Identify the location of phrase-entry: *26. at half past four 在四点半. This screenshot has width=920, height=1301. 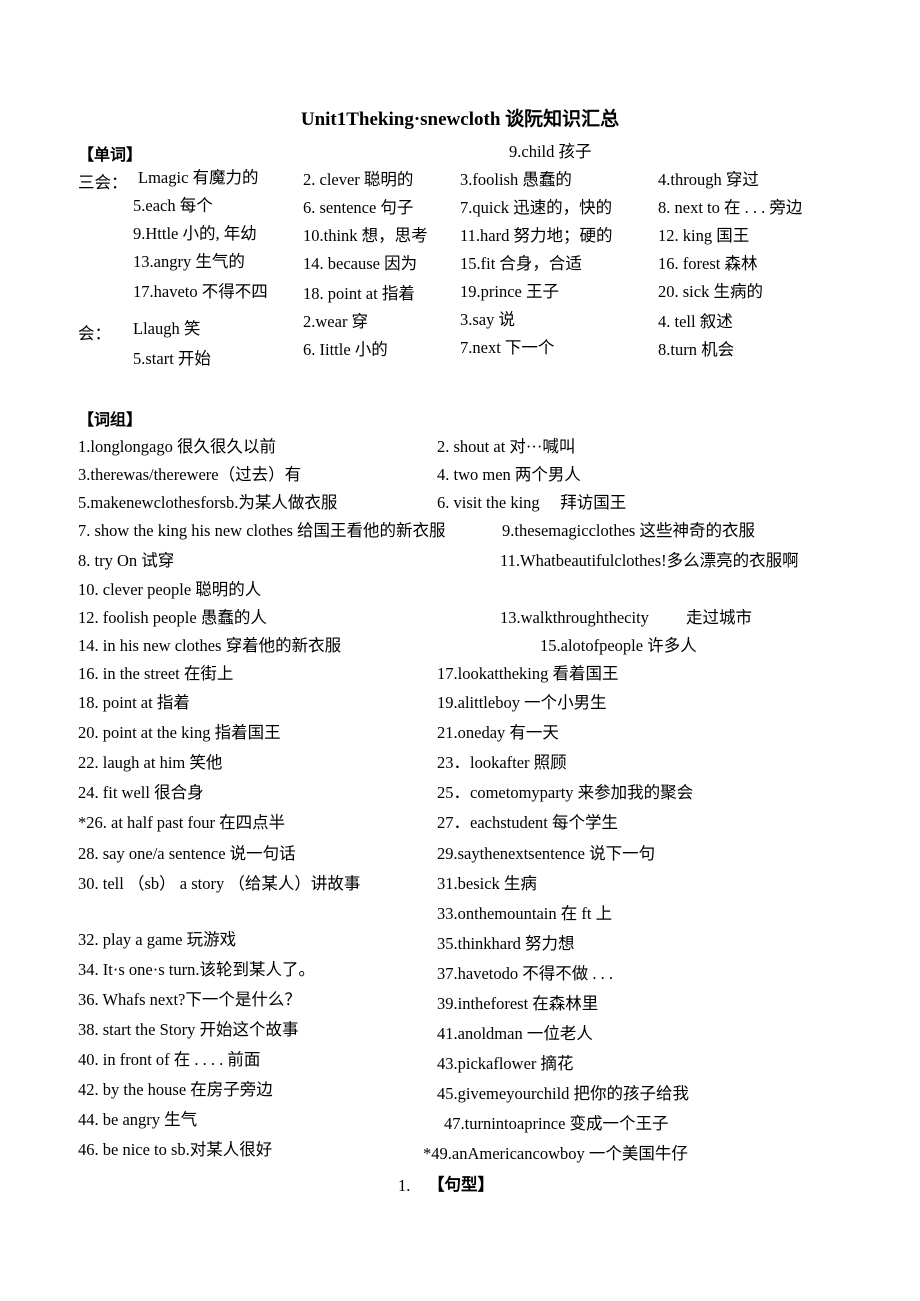
(182, 822).